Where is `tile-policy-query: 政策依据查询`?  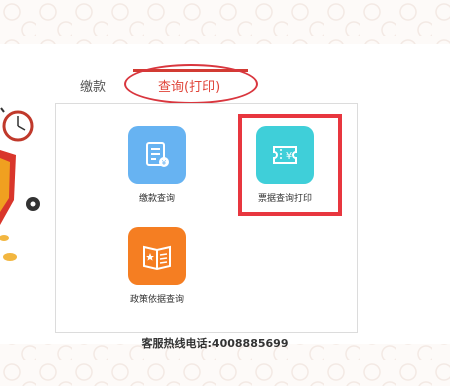
tile-policy-query: 政策依据查询 is located at coordinates (157, 266).